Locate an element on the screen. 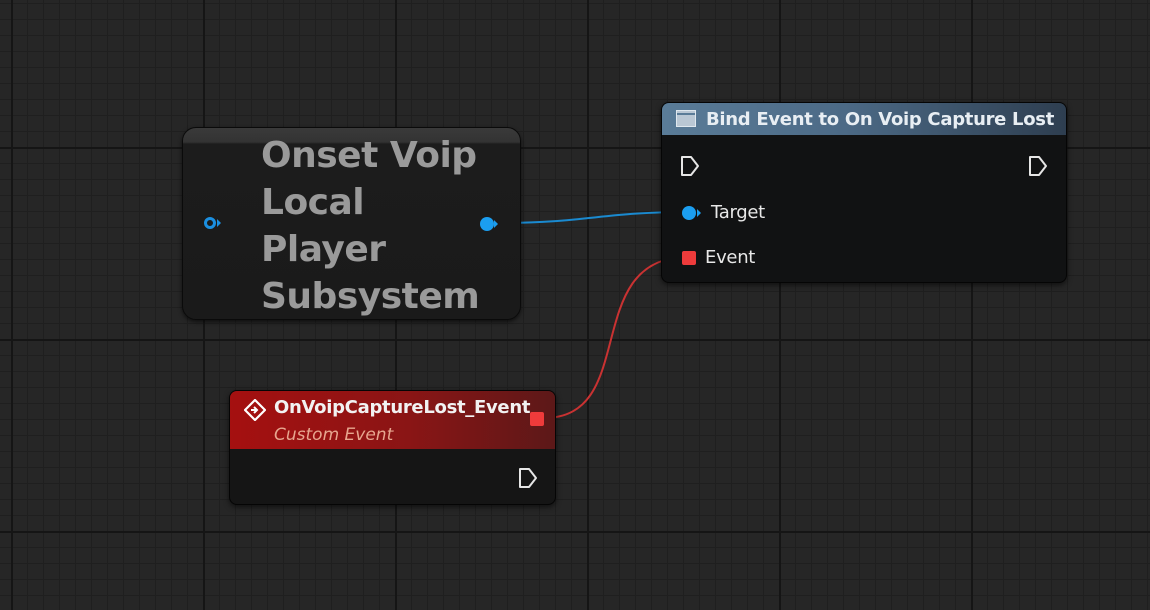 The image size is (1150, 610). function-icon is located at coordinates (686, 118).